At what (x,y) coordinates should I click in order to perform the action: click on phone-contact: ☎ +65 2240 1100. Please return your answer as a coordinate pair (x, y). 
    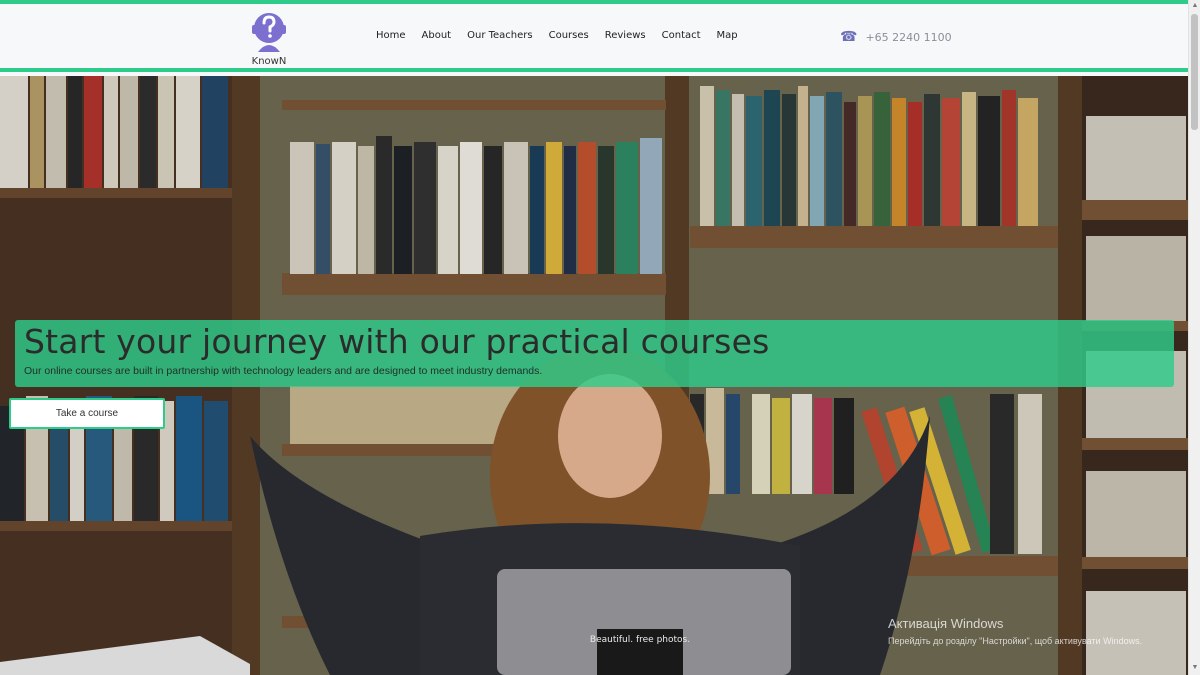
    Looking at the image, I should click on (896, 37).